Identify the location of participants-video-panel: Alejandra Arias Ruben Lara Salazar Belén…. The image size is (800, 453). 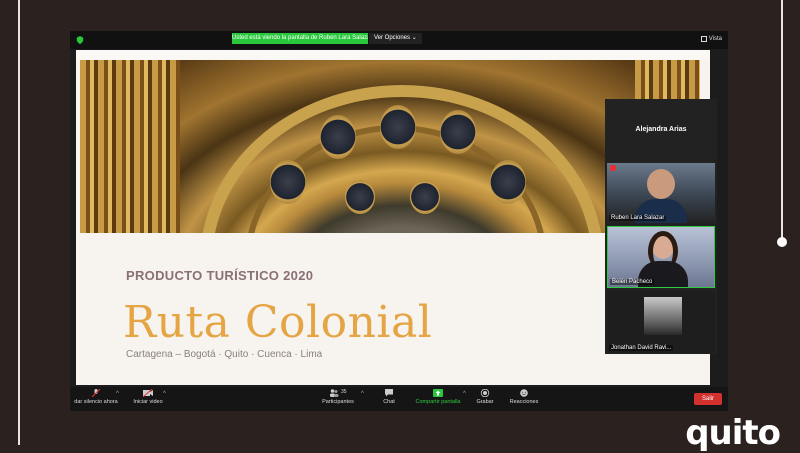
(661, 226).